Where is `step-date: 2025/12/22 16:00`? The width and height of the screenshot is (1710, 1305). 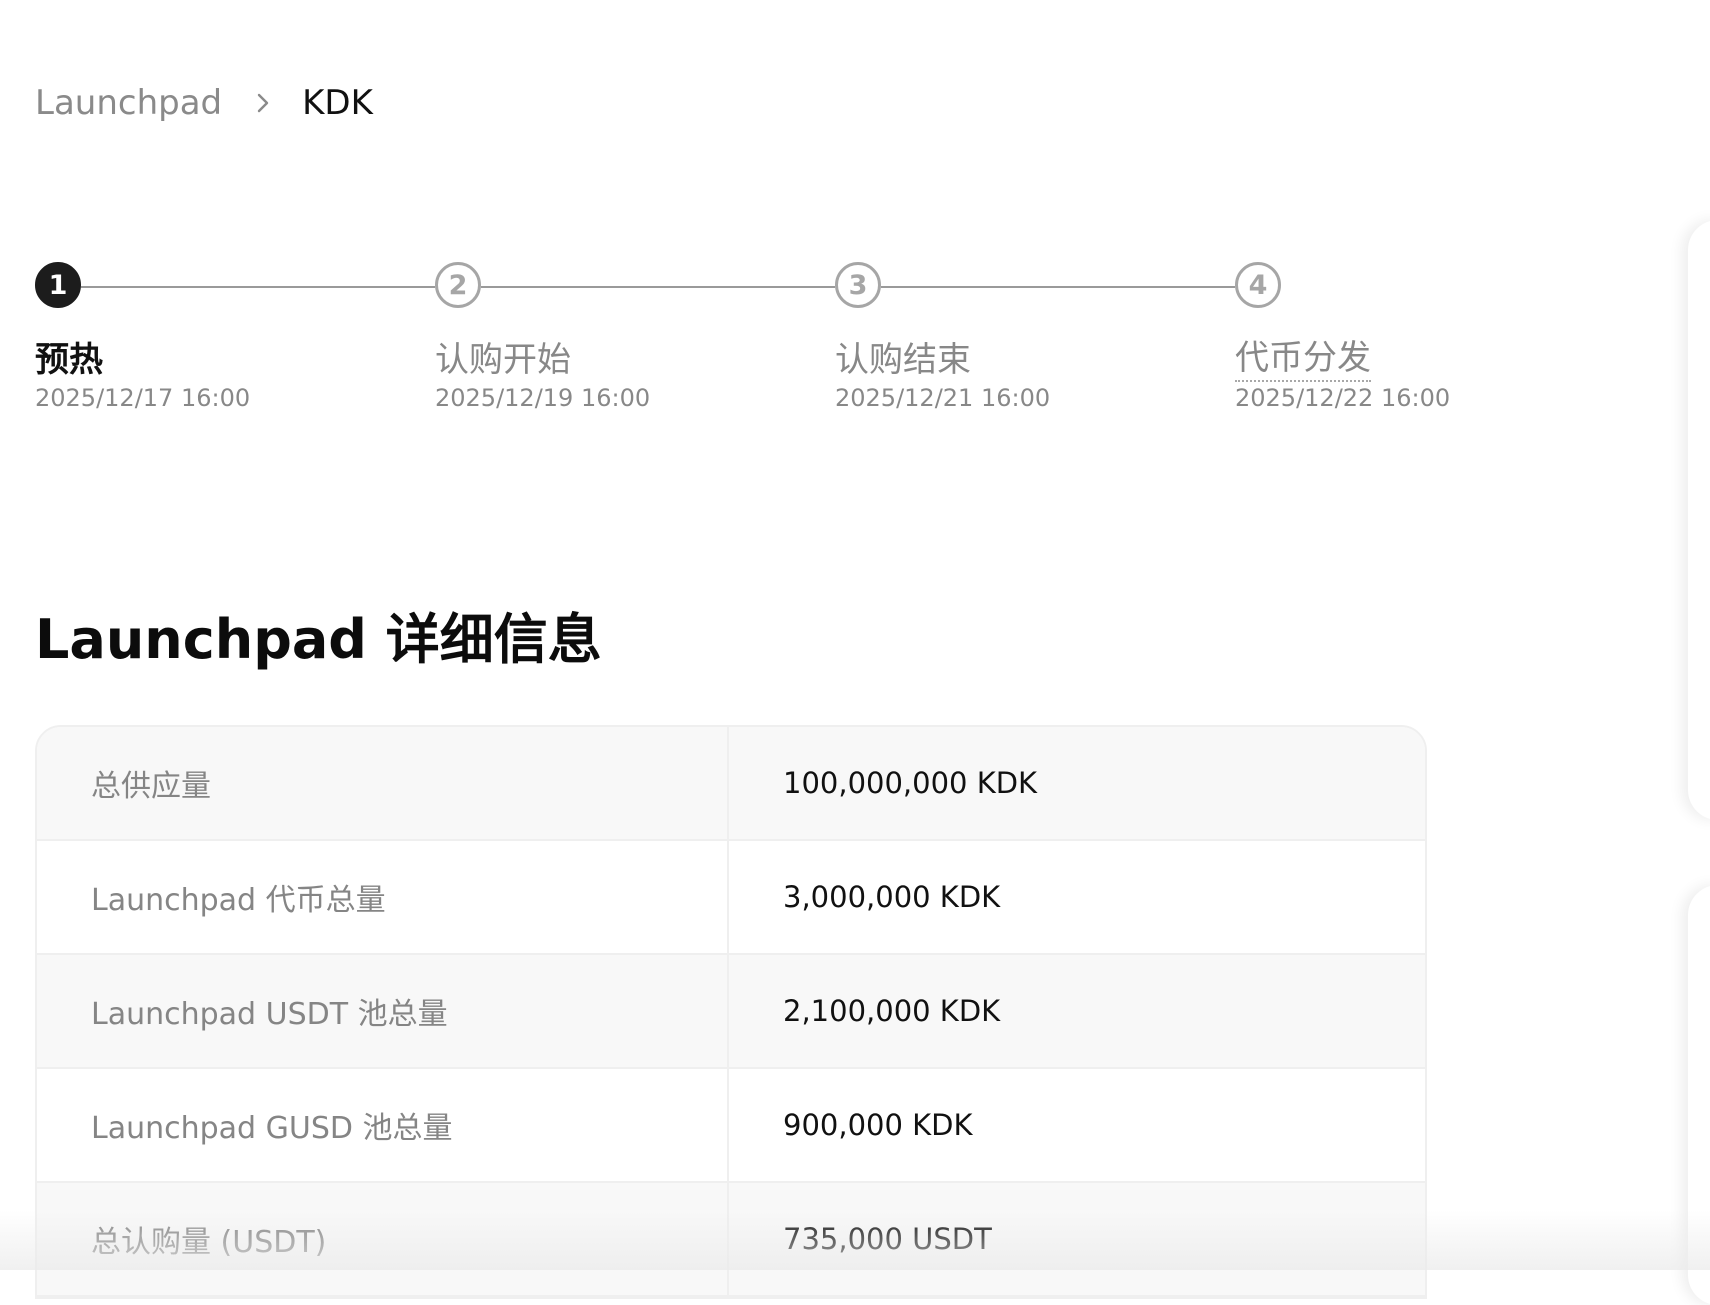 step-date: 2025/12/22 16:00 is located at coordinates (1343, 398).